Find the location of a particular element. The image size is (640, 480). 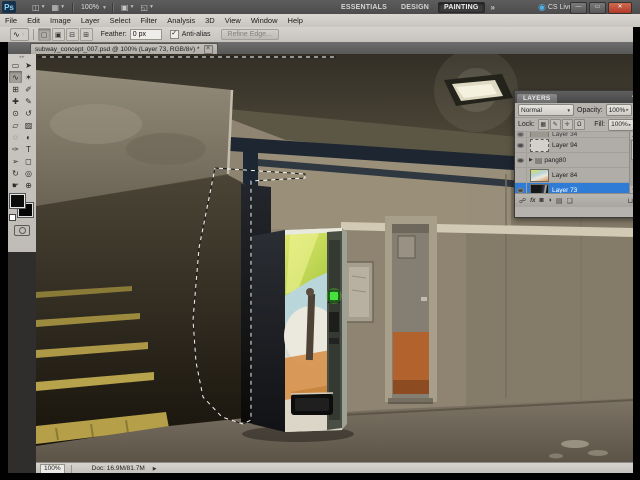

layers-tab: LAYERS is located at coordinates (537, 98).